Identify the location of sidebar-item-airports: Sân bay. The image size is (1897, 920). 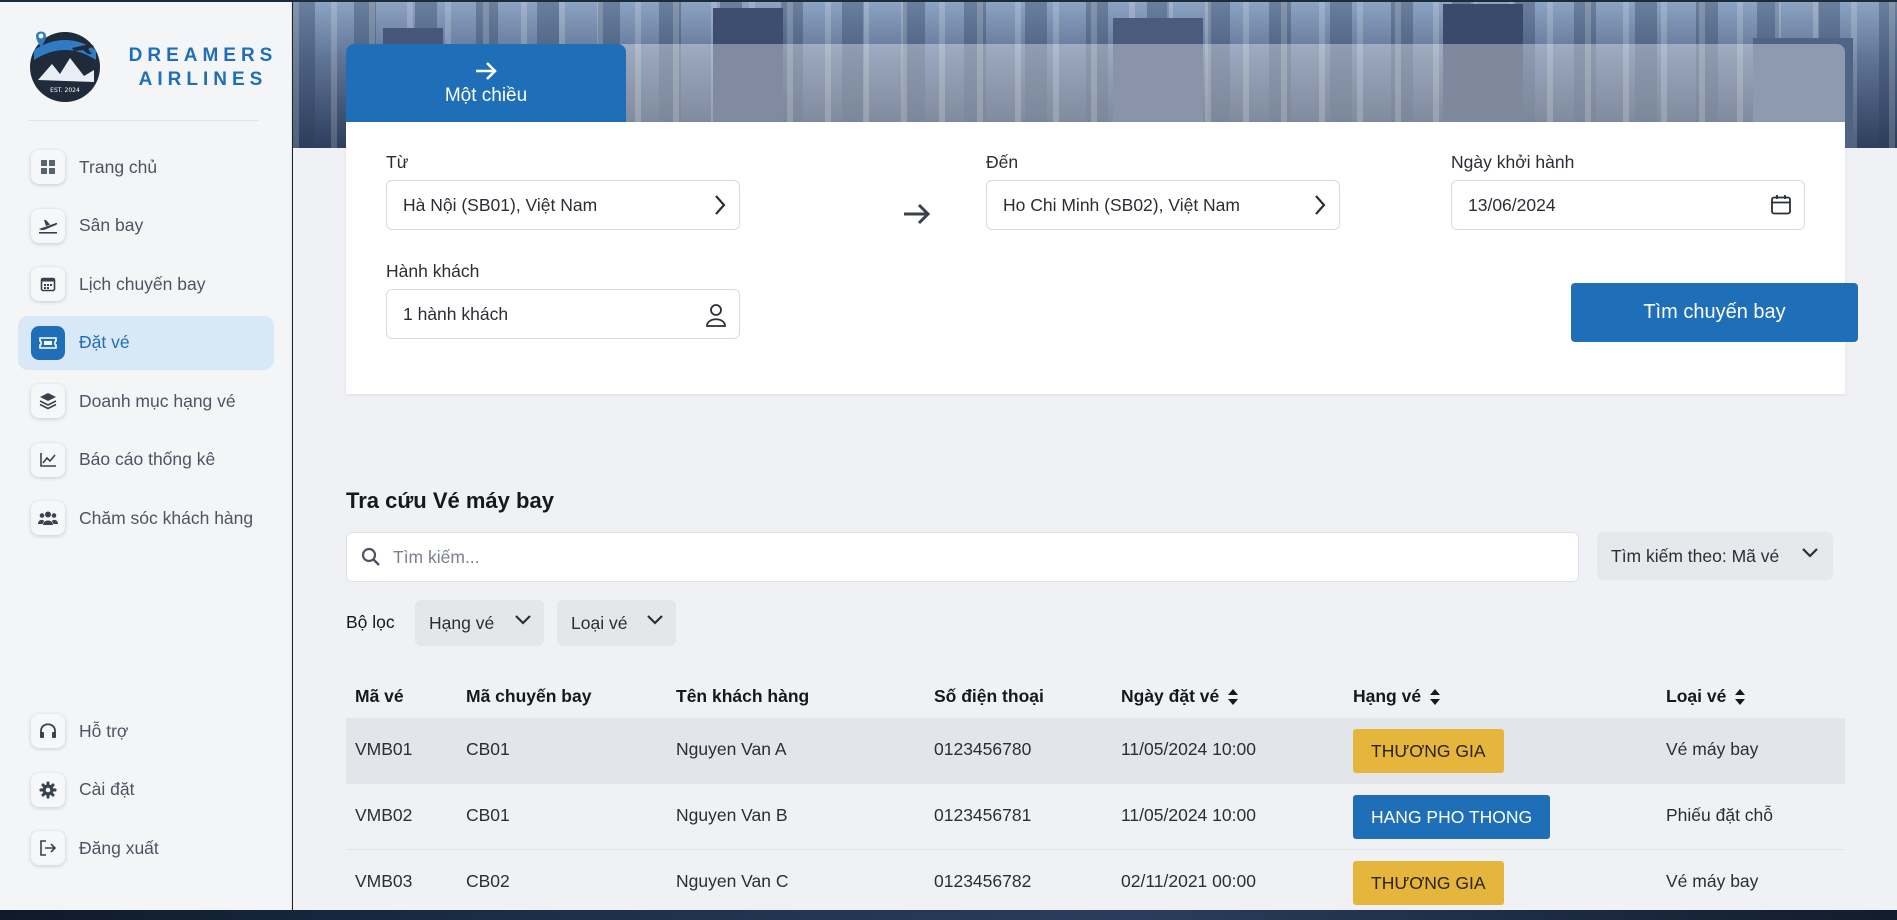
(146, 226).